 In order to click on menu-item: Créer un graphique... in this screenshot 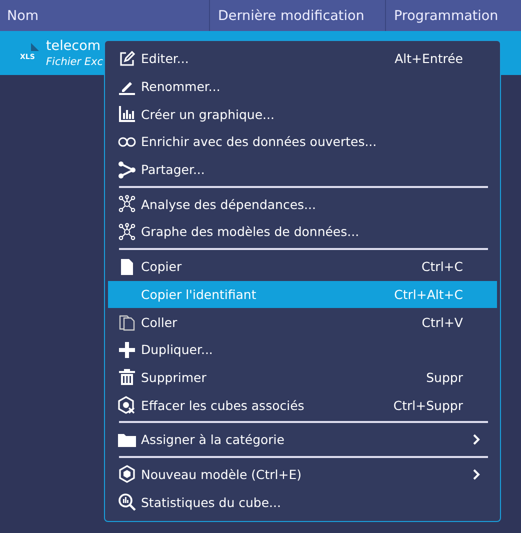, I will do `click(302, 114)`.